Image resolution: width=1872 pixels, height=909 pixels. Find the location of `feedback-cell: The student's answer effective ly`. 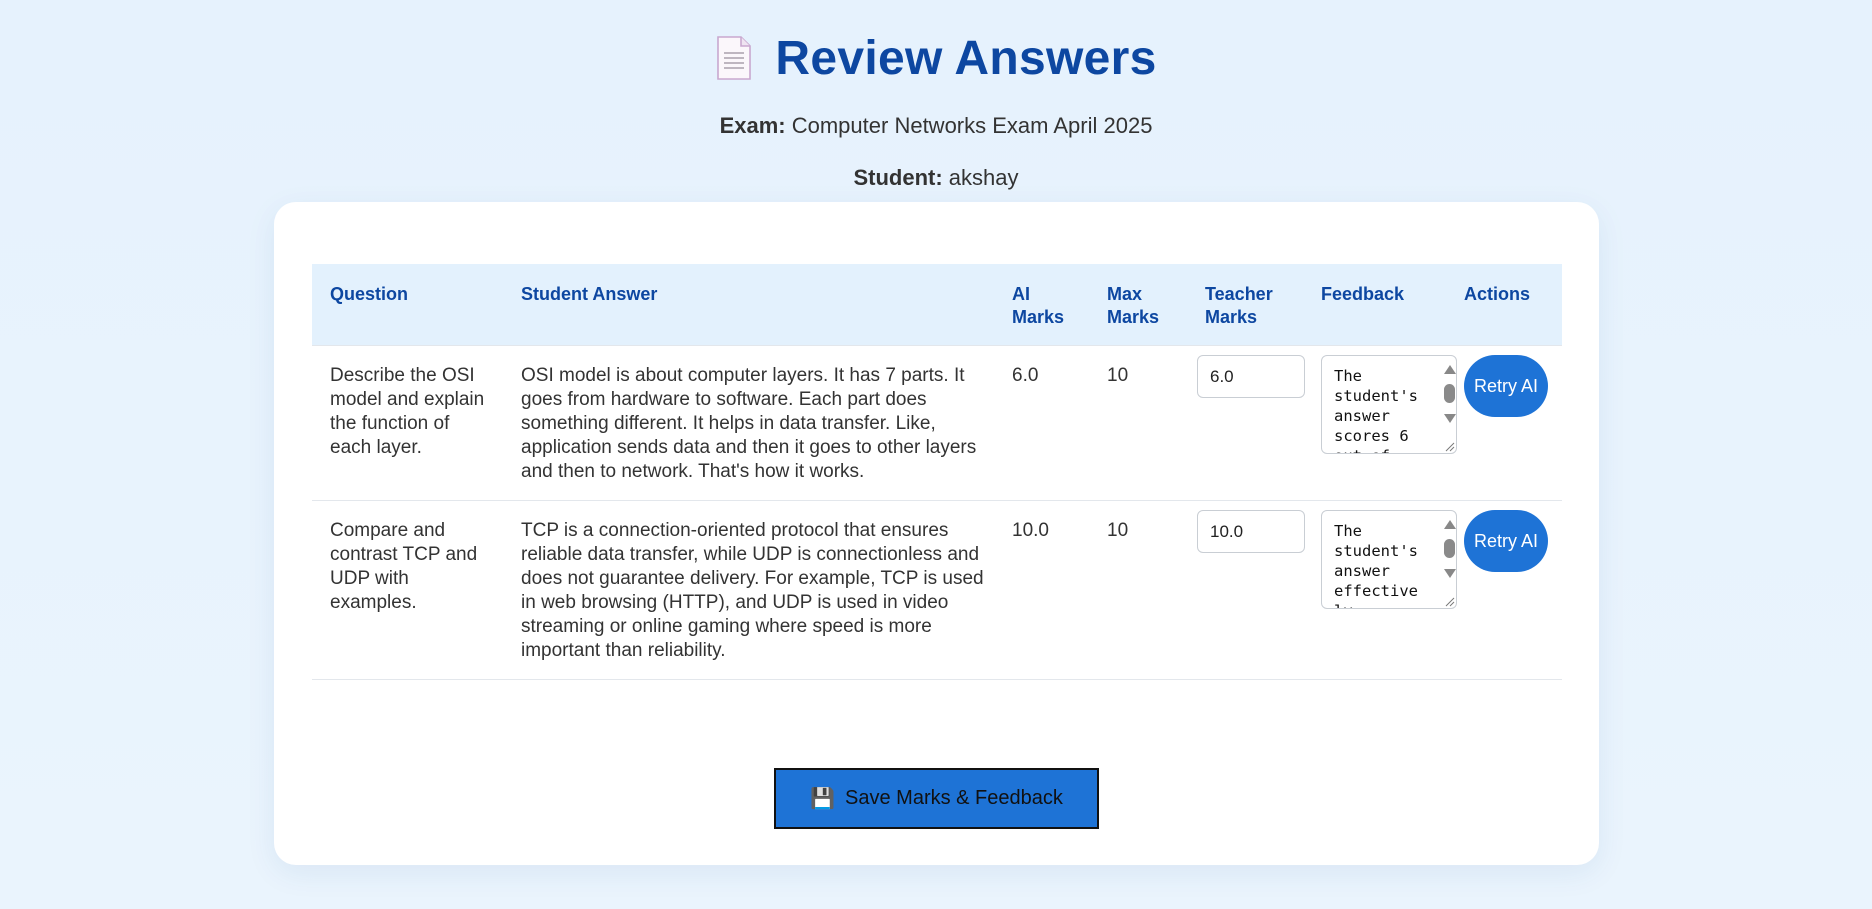

feedback-cell: The student's answer effective ly is located at coordinates (1380, 590).